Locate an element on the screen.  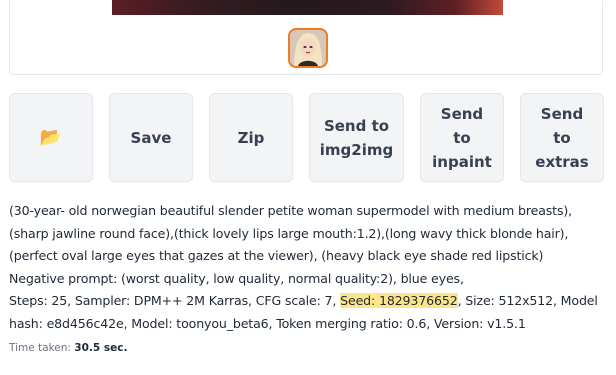
send-to-img2img-button: Send to img2img is located at coordinates (356, 137).